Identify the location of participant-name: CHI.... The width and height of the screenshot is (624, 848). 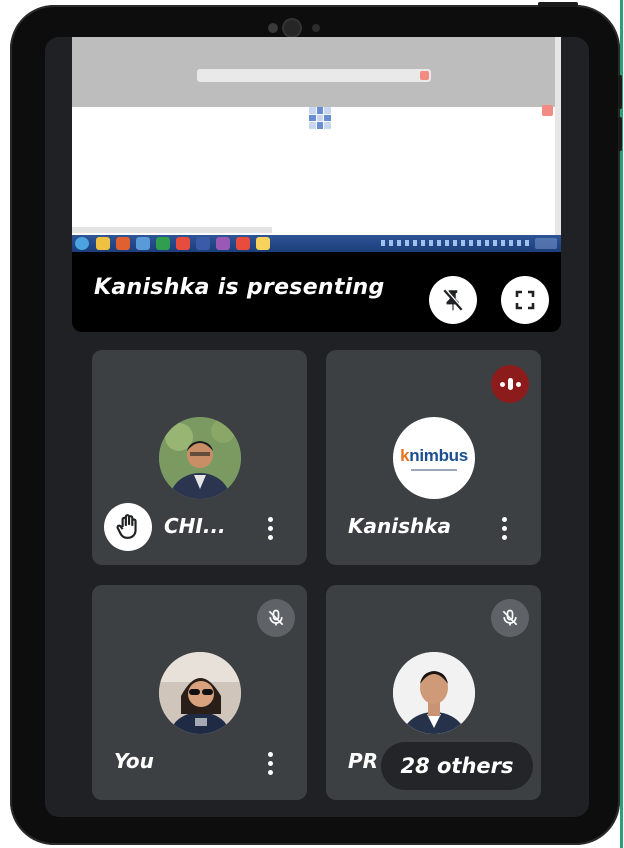
(195, 526).